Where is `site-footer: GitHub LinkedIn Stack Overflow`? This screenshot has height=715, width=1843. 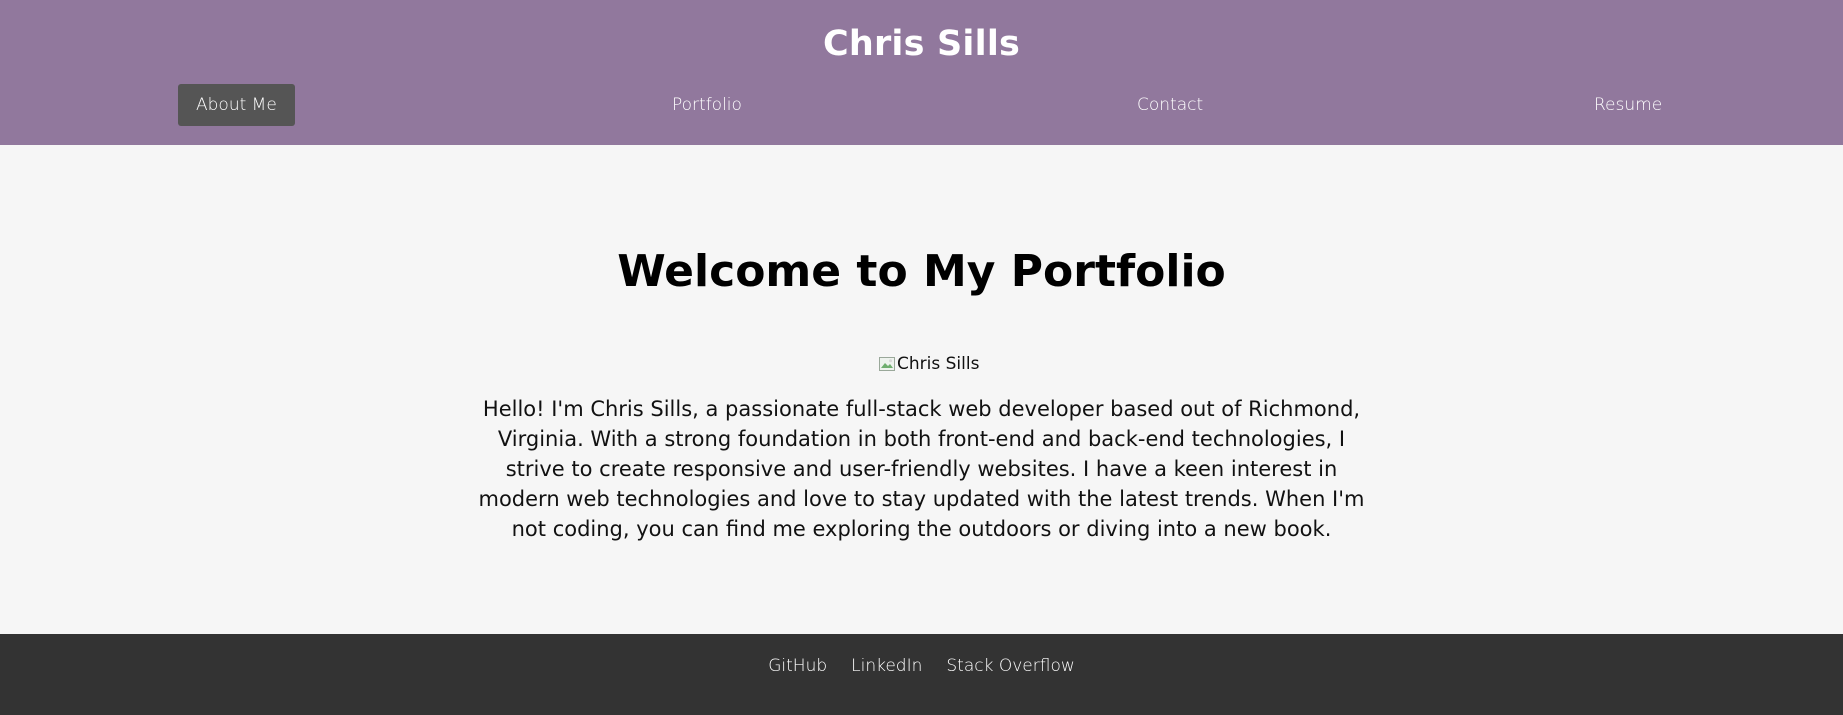 site-footer: GitHub LinkedIn Stack Overflow is located at coordinates (921, 674).